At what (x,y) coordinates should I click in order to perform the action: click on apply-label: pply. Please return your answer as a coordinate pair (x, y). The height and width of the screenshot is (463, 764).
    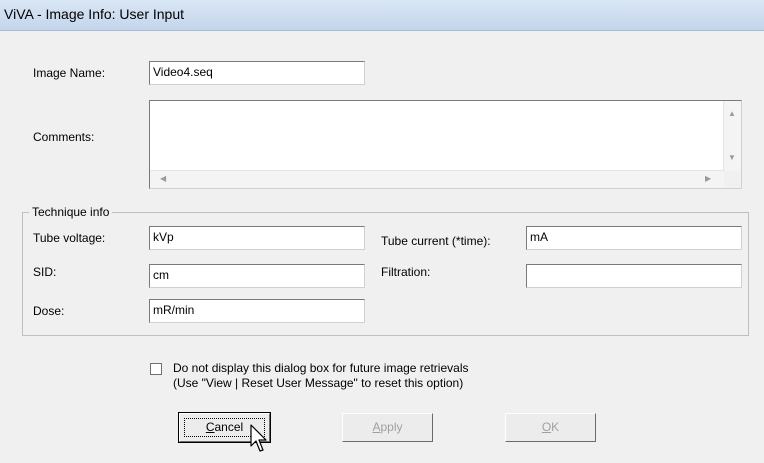
    Looking at the image, I should click on (391, 427).